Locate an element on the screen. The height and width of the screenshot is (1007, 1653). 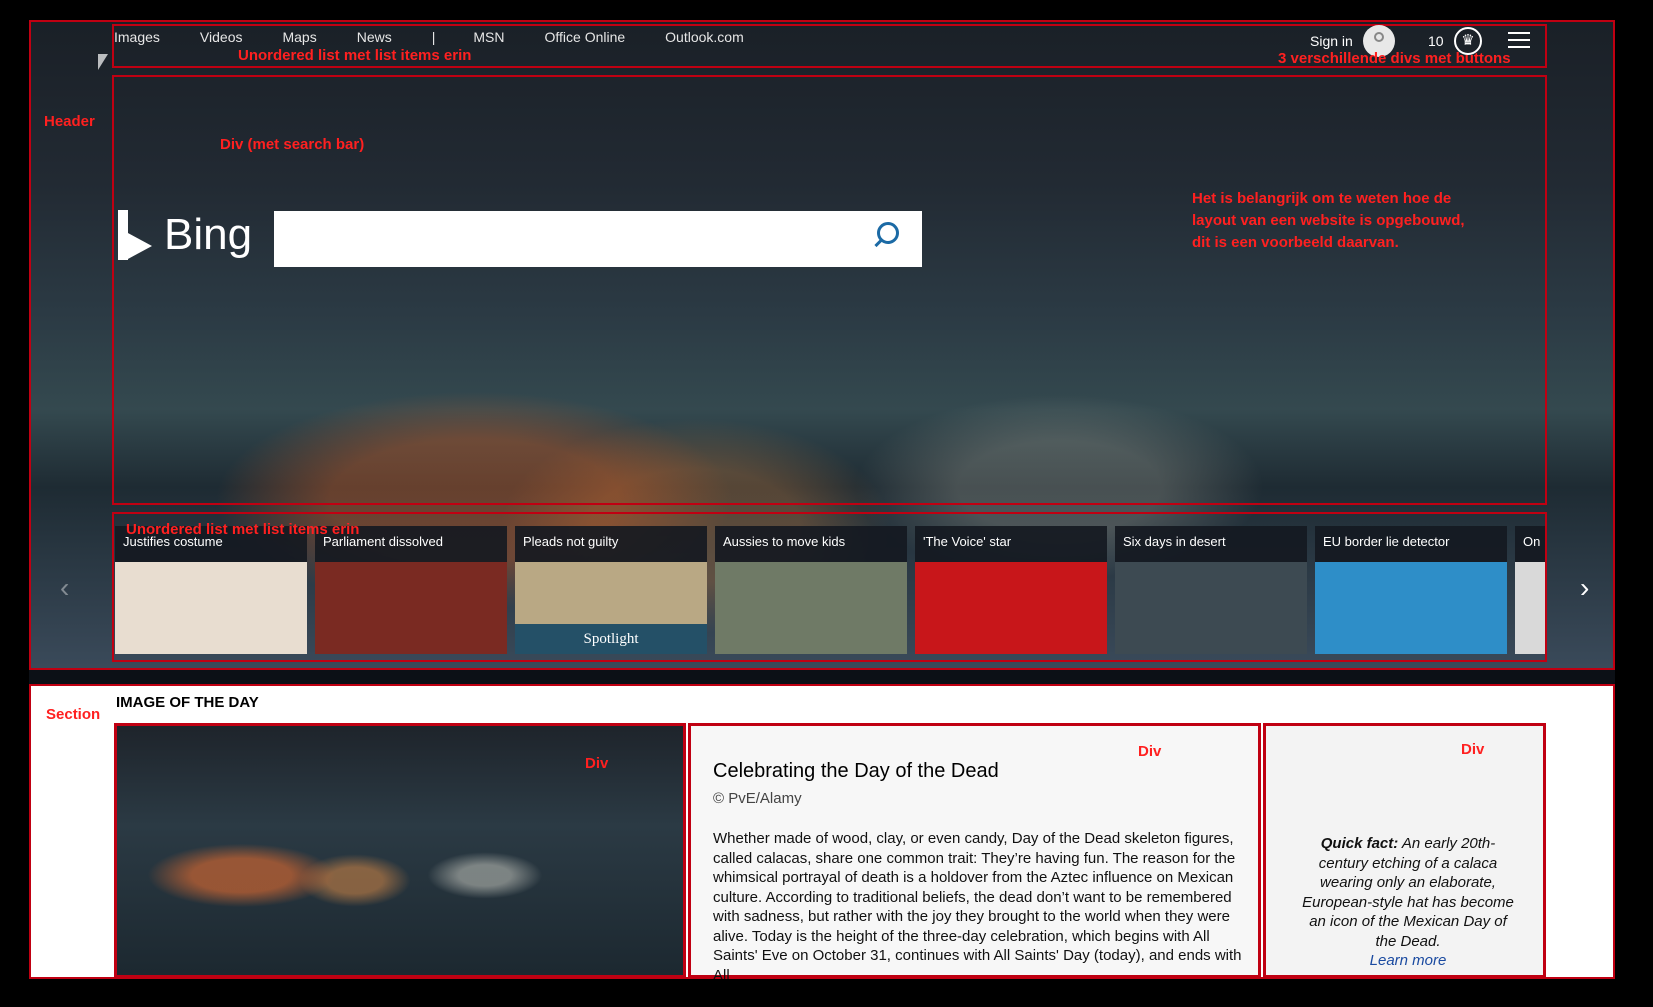
search-icon is located at coordinates (888, 233).